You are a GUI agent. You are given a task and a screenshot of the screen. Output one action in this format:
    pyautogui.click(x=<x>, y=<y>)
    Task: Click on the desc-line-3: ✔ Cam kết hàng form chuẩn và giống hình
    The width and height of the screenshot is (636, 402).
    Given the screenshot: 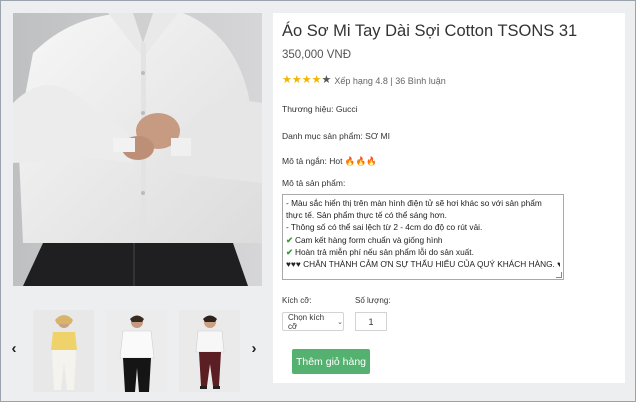 What is the action you would take?
    pyautogui.click(x=423, y=240)
    